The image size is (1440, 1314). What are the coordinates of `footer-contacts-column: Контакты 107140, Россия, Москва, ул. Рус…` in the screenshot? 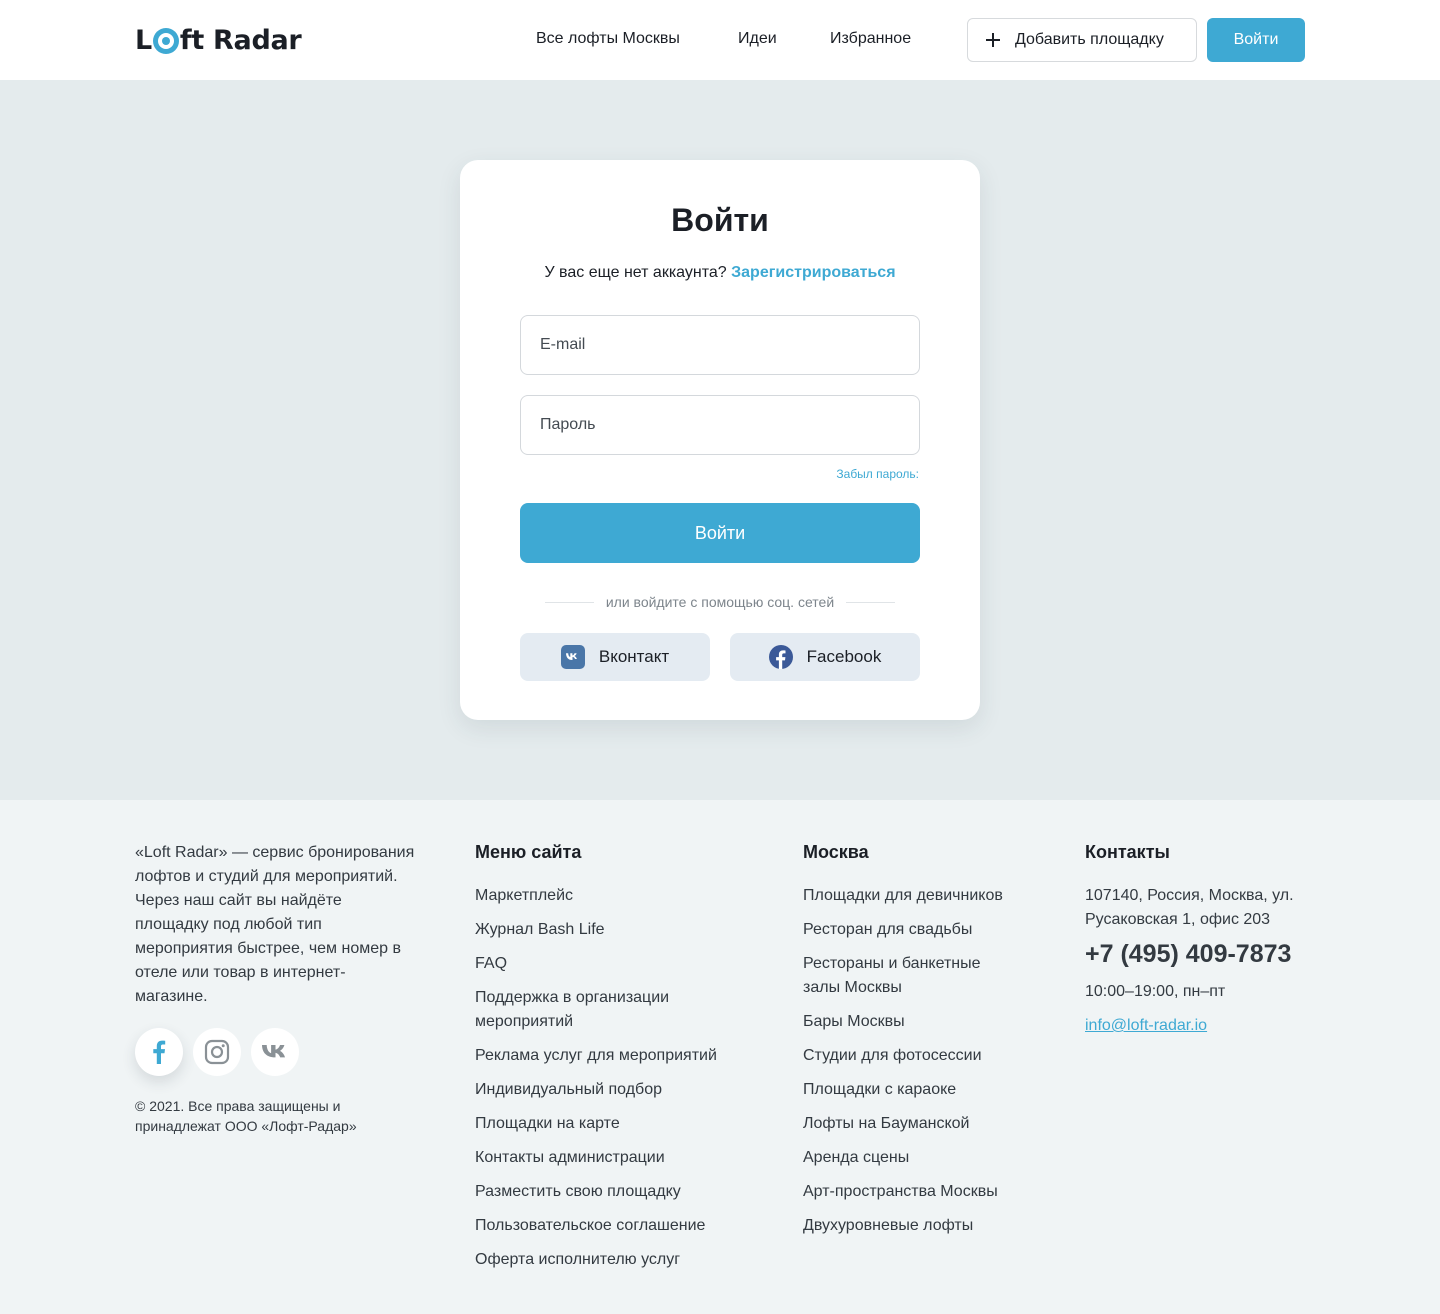 It's located at (1205, 938).